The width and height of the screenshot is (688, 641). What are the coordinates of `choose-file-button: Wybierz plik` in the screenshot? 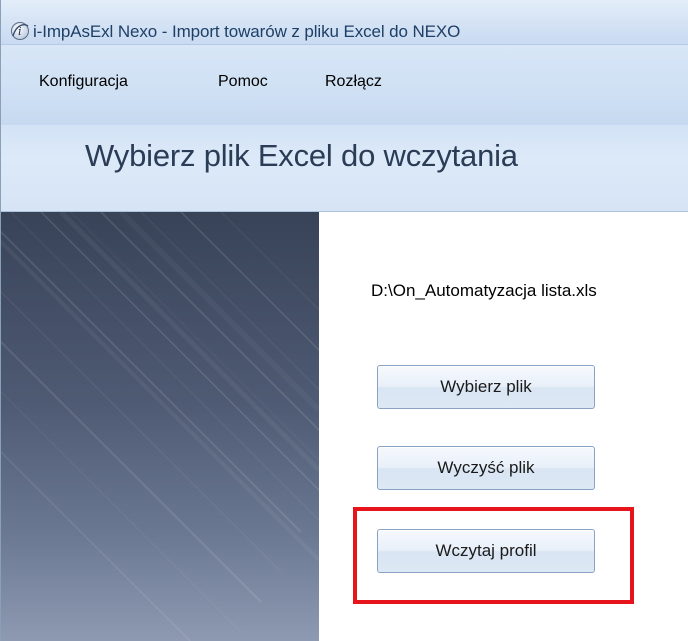 It's located at (486, 387).